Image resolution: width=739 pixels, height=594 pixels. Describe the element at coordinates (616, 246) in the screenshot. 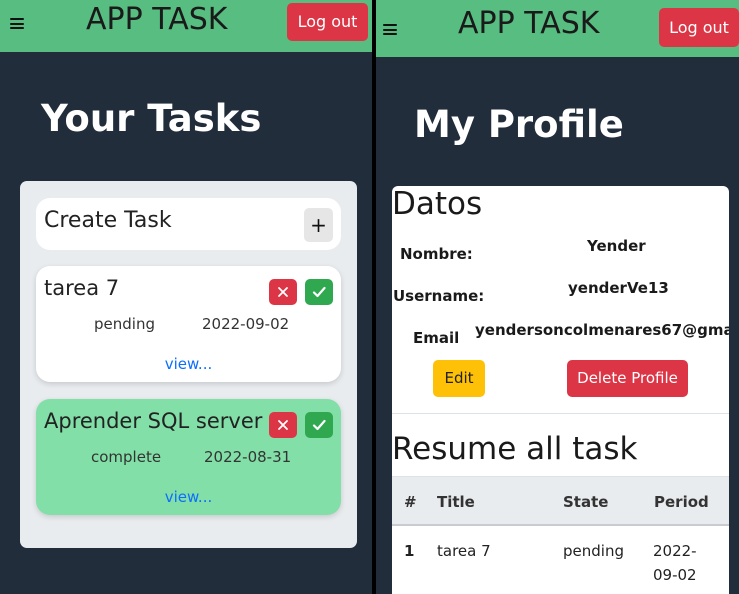

I see `nombre-value: Yender` at that location.